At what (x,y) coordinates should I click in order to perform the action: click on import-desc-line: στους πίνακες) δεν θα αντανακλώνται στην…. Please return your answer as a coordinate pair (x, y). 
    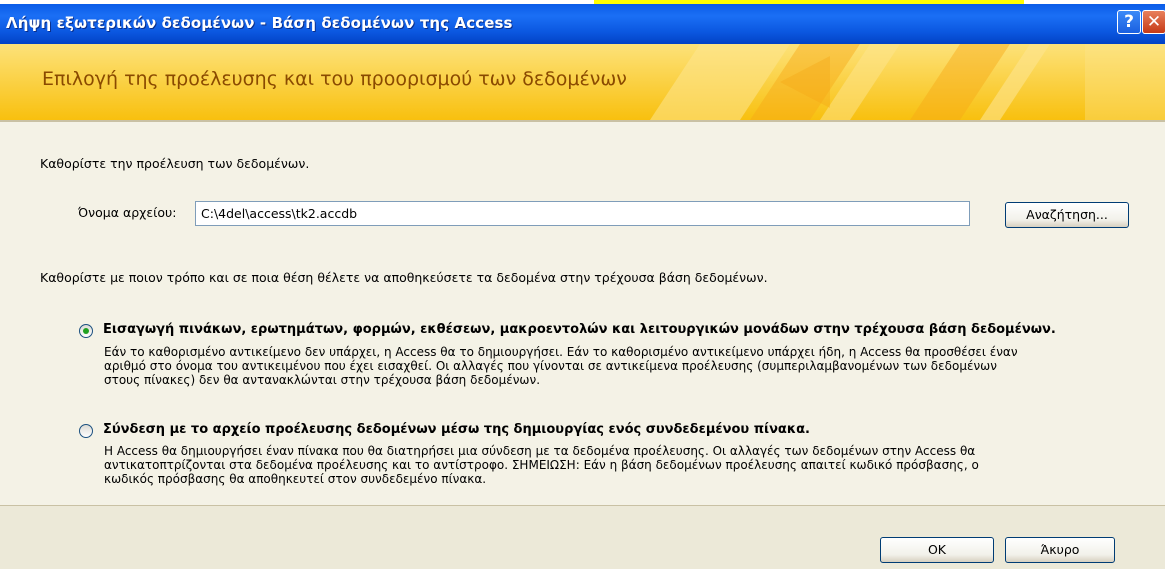
    Looking at the image, I should click on (322, 380).